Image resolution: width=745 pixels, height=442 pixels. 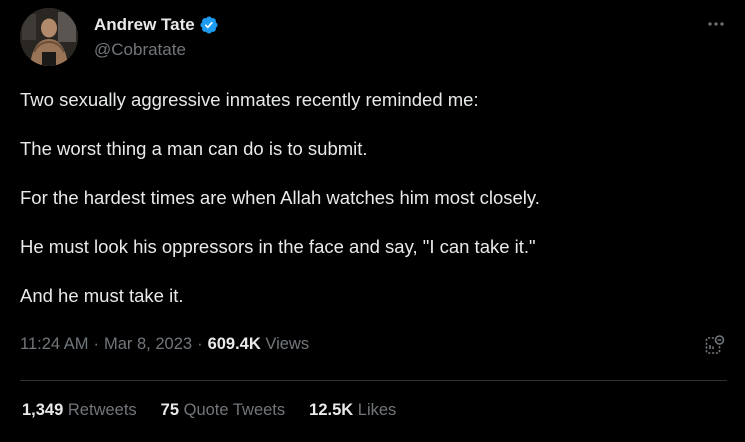 What do you see at coordinates (234, 344) in the screenshot?
I see `views-count: 609.4K` at bounding box center [234, 344].